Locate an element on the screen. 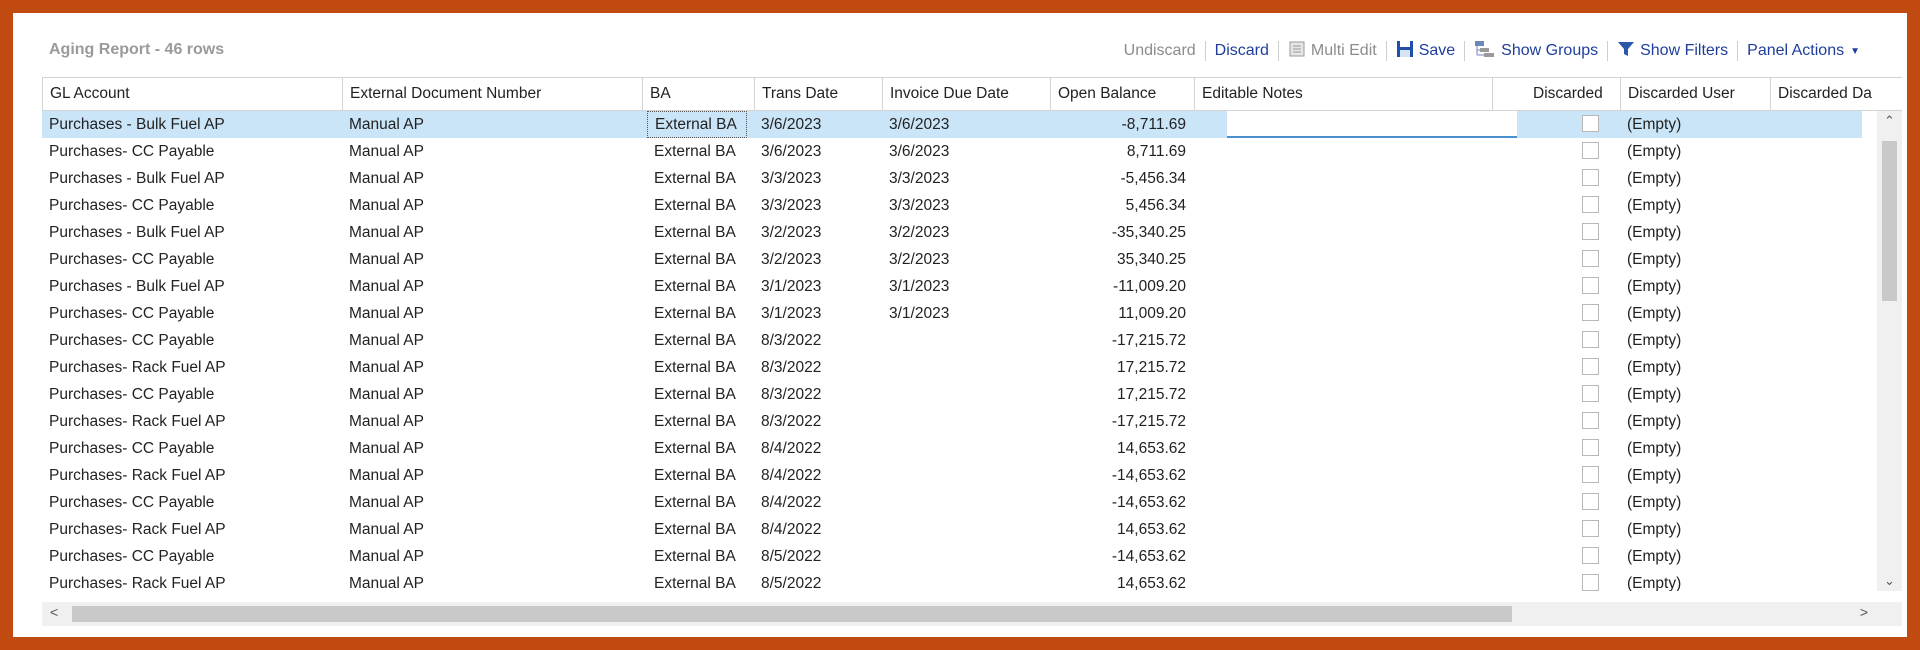  cell-gl-account: Purchases- CC Payable is located at coordinates (132, 556).